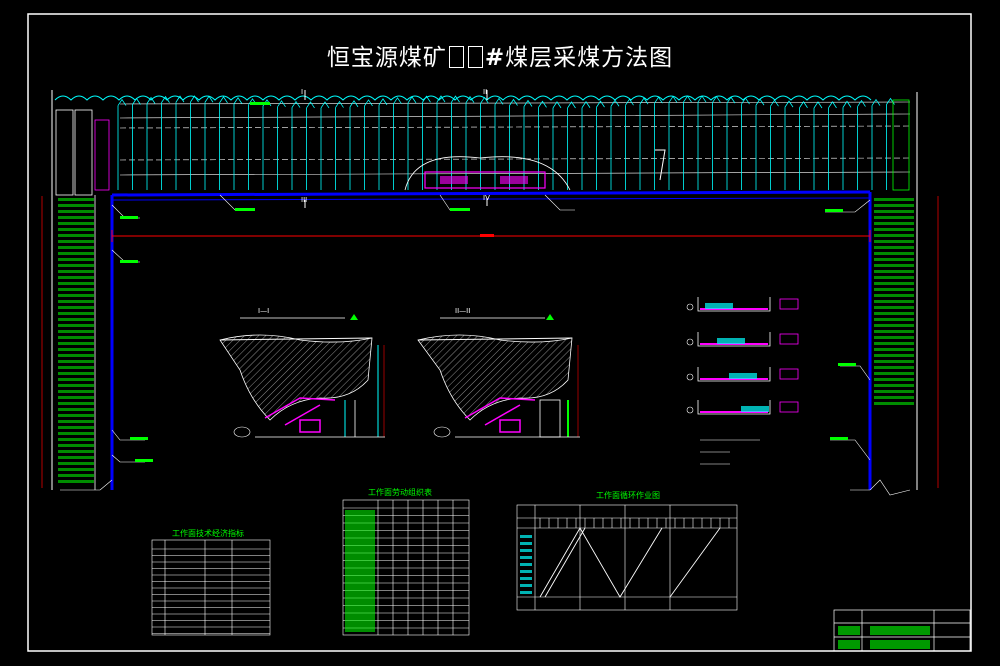  What do you see at coordinates (506, 142) in the screenshot?
I see `hydraulic-supports` at bounding box center [506, 142].